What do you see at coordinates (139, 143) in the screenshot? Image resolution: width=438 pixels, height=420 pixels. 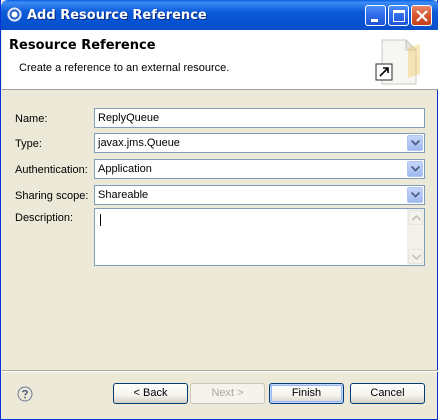 I see `type-value: javax.jms.Queue` at bounding box center [139, 143].